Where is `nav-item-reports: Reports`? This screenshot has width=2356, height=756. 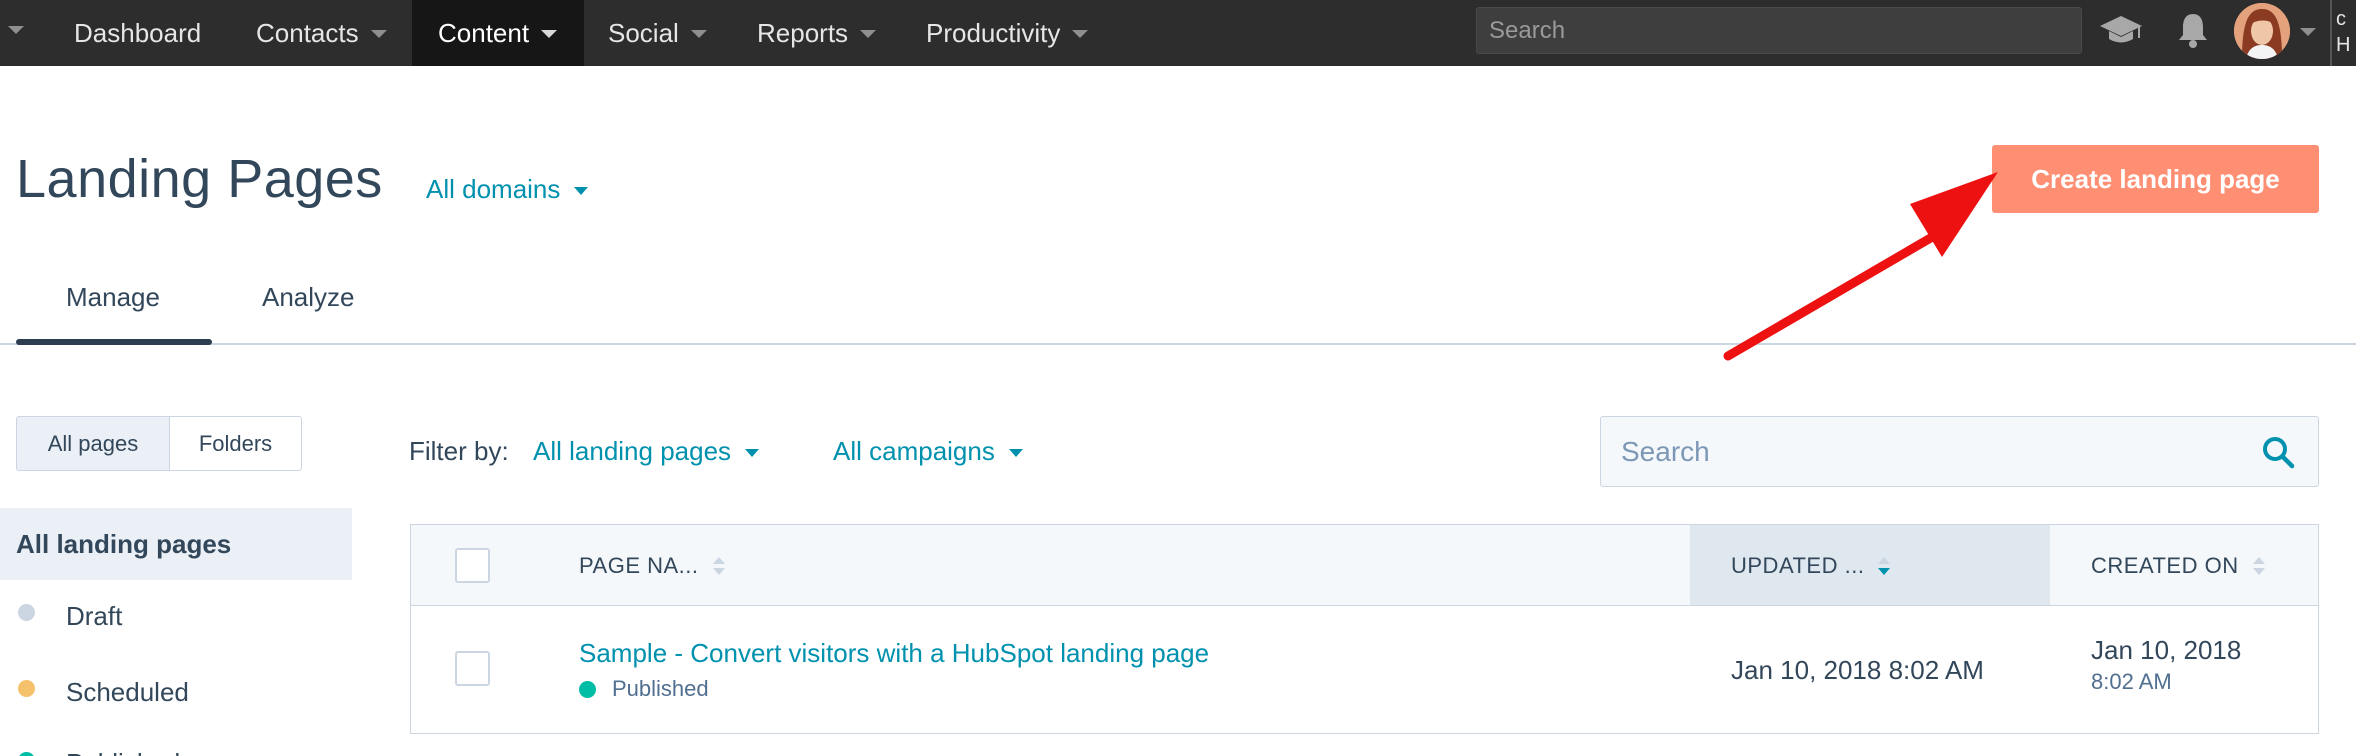 nav-item-reports: Reports is located at coordinates (816, 33).